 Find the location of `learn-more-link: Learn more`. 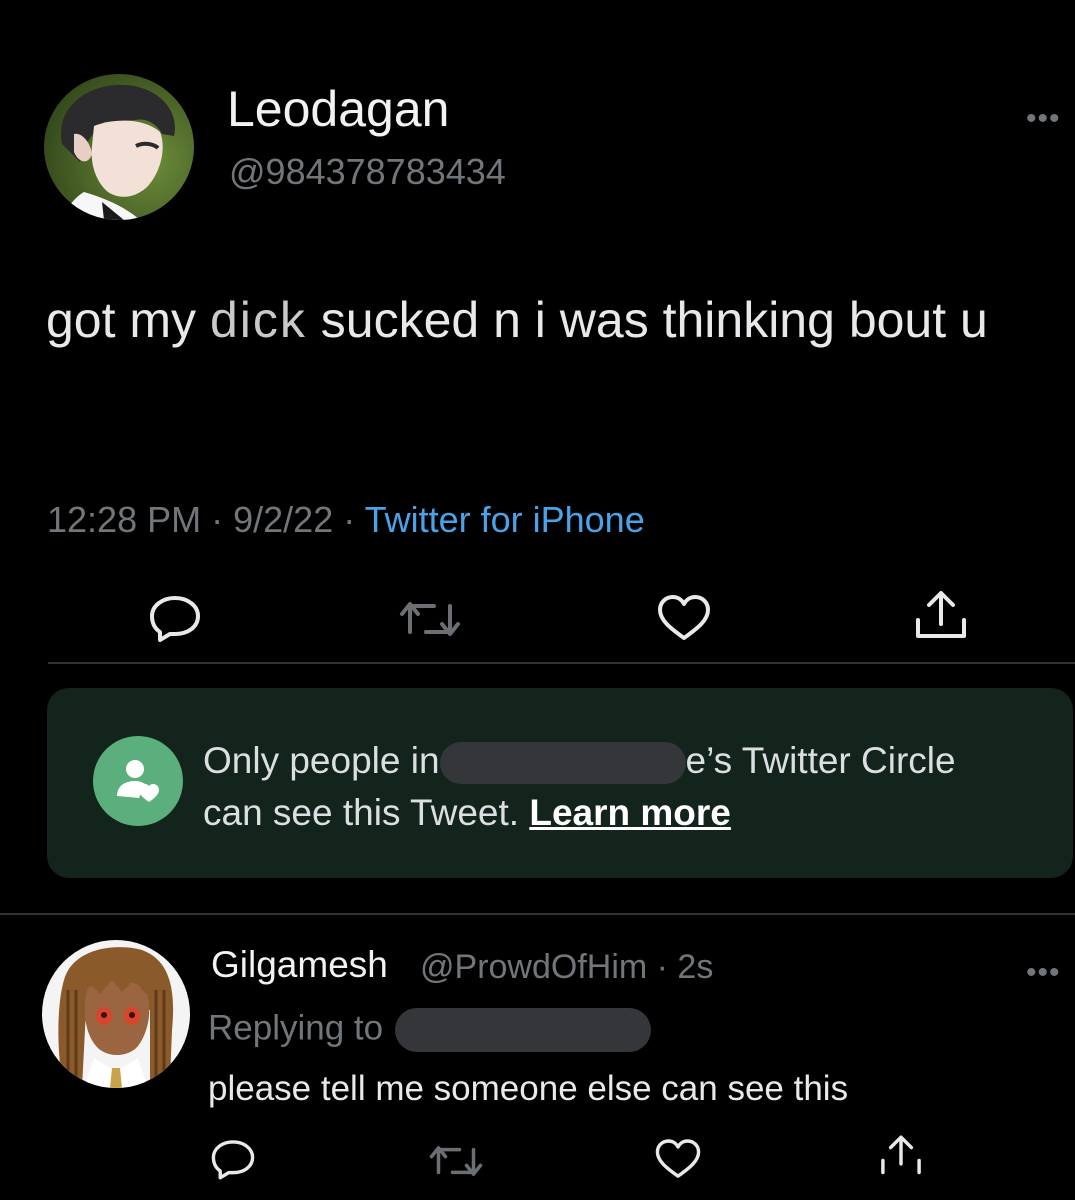

learn-more-link: Learn more is located at coordinates (630, 812).